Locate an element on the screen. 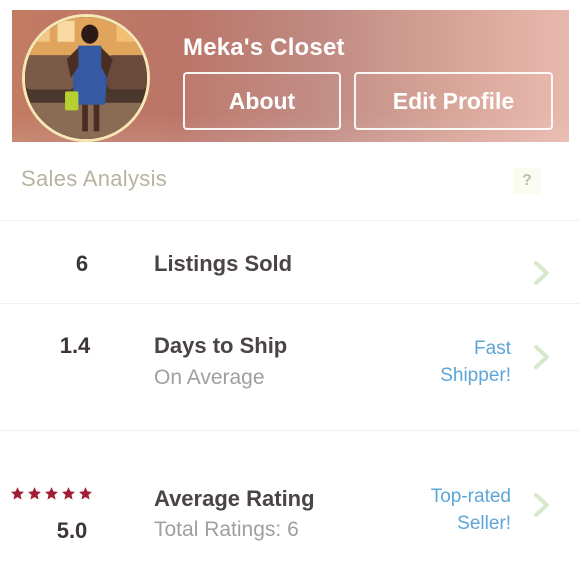 The height and width of the screenshot is (580, 580). edit-profile-button: Edit Profile is located at coordinates (453, 101).